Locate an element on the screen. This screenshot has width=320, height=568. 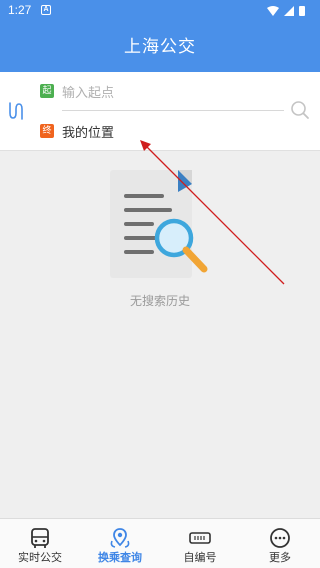
page-title: 上海公交 is located at coordinates (160, 47).